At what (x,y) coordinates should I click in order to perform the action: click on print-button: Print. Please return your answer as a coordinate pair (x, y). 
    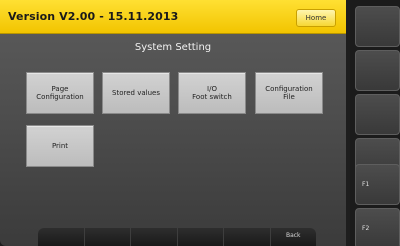
    Looking at the image, I should click on (60, 146).